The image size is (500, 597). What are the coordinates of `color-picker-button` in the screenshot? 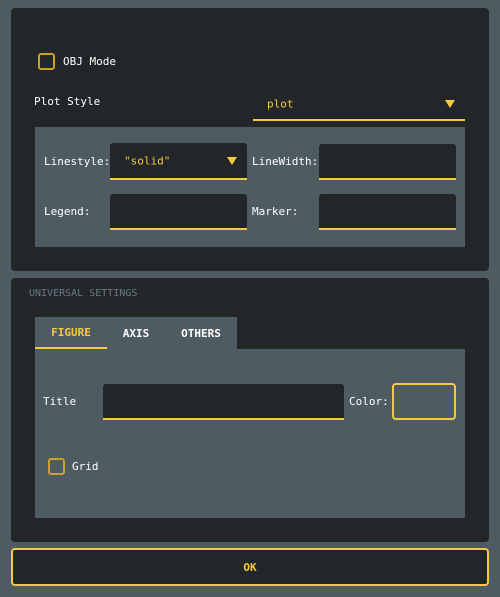 It's located at (424, 401).